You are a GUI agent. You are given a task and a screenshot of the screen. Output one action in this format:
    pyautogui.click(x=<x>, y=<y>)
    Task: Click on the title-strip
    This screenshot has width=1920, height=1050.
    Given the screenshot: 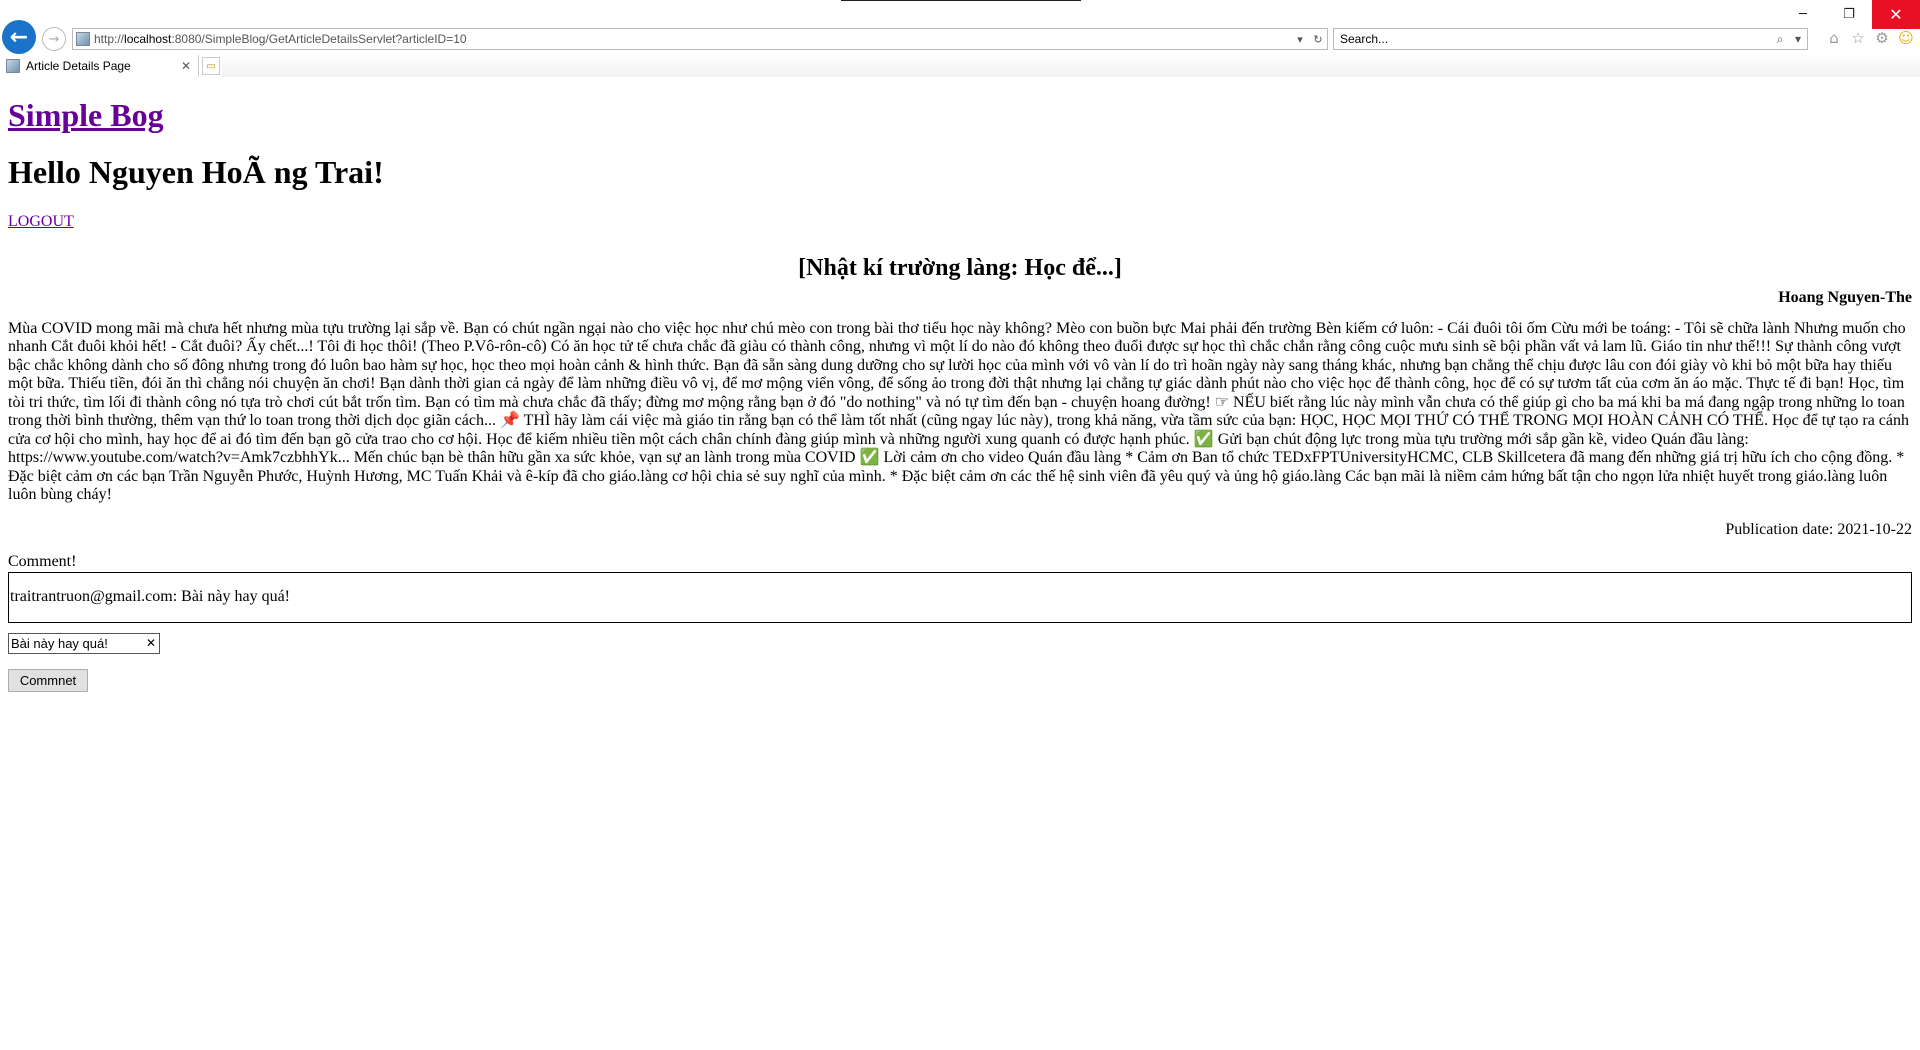 What is the action you would take?
    pyautogui.click(x=961, y=0)
    